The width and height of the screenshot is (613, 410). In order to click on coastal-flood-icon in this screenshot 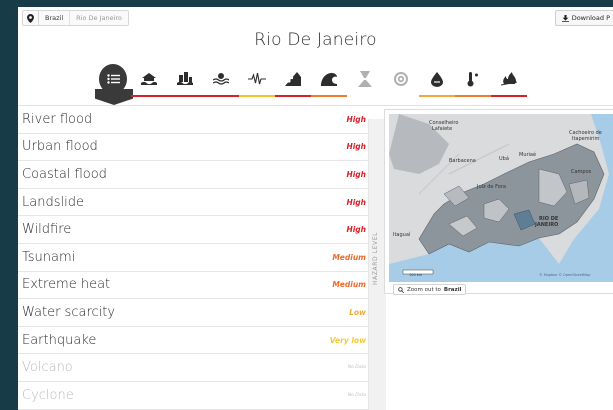, I will do `click(221, 79)`.